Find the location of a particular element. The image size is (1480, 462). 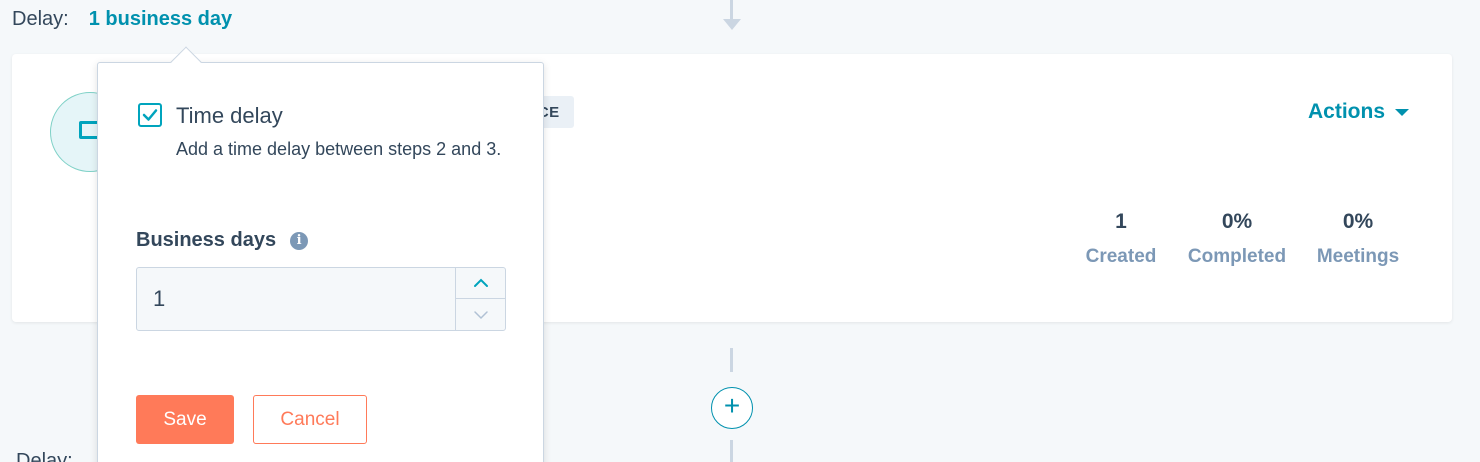

stat-completed-value: 0% is located at coordinates (1237, 221).